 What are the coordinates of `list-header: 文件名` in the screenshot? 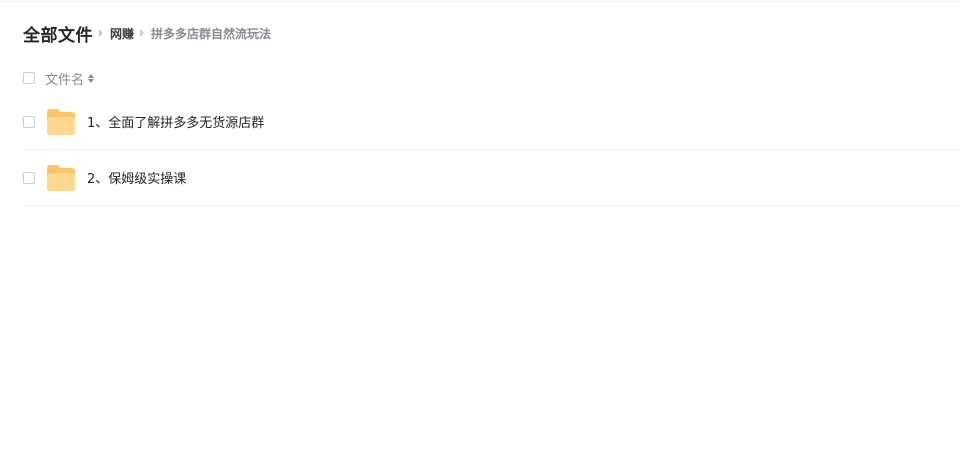 It's located at (59, 78).